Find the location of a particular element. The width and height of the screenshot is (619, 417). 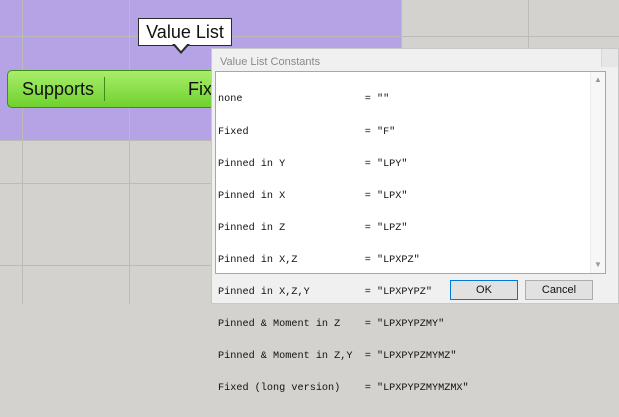

scroll-down-icon: ▼ is located at coordinates (598, 265).